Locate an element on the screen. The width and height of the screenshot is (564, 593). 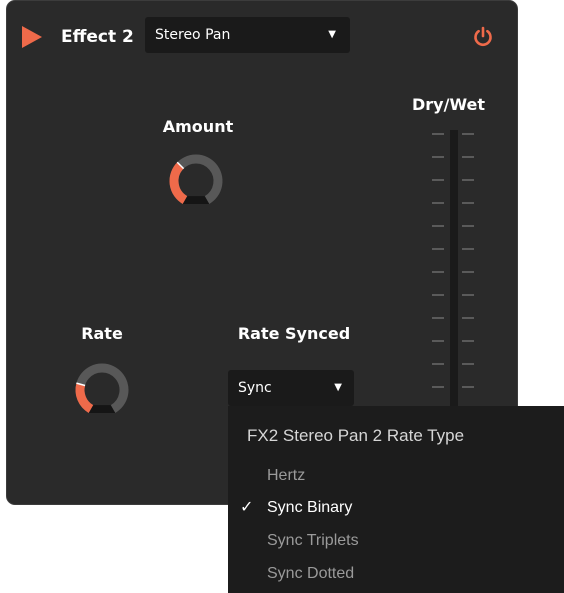
rate-type-value: Sync is located at coordinates (255, 388).